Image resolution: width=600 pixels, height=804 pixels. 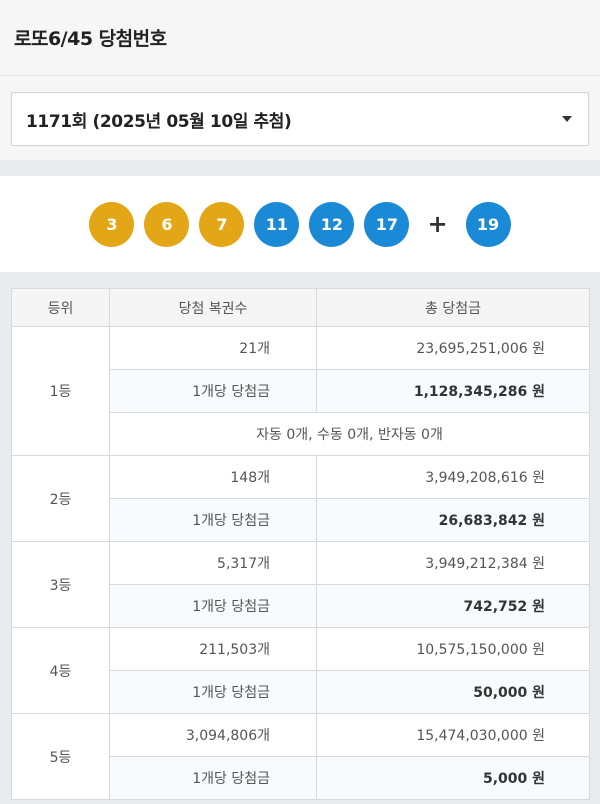 What do you see at coordinates (453, 735) in the screenshot?
I see `total-cell: 15,474,030,000 원` at bounding box center [453, 735].